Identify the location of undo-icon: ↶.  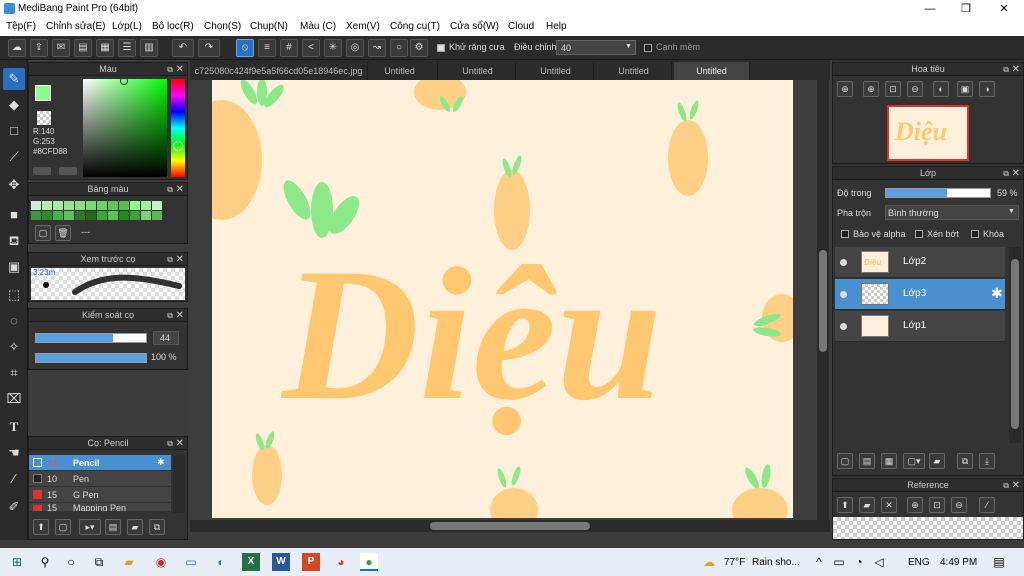
(183, 48).